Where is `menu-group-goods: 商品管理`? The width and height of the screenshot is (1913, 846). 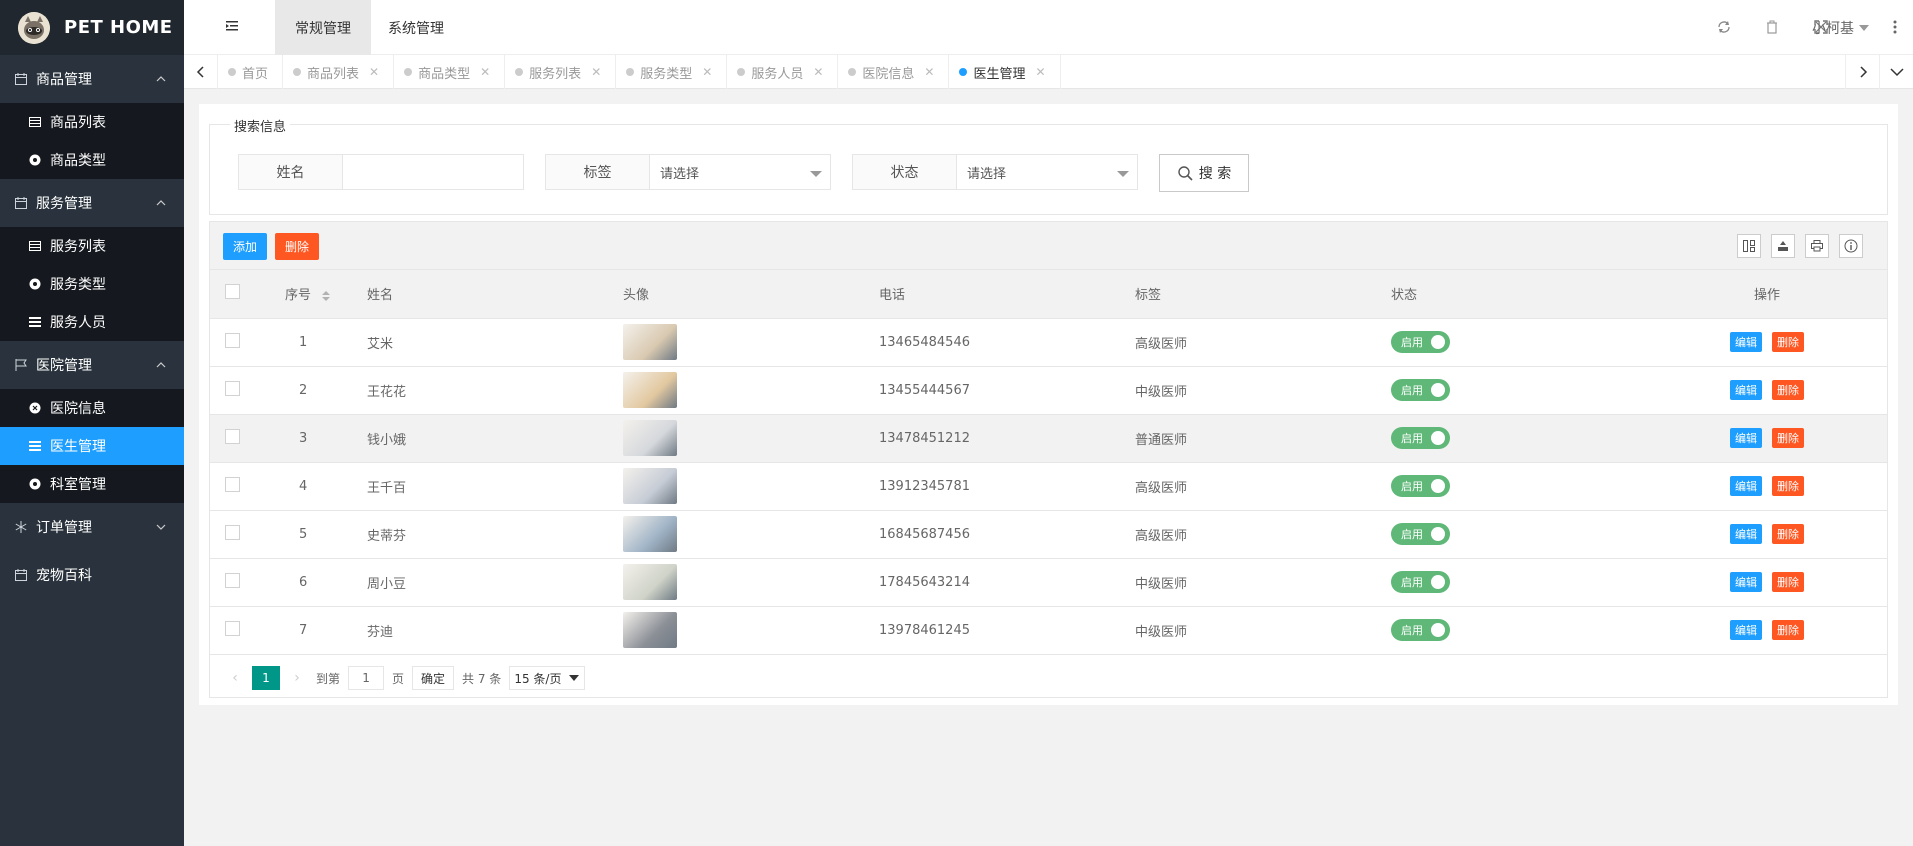
menu-group-goods: 商品管理 is located at coordinates (92, 79).